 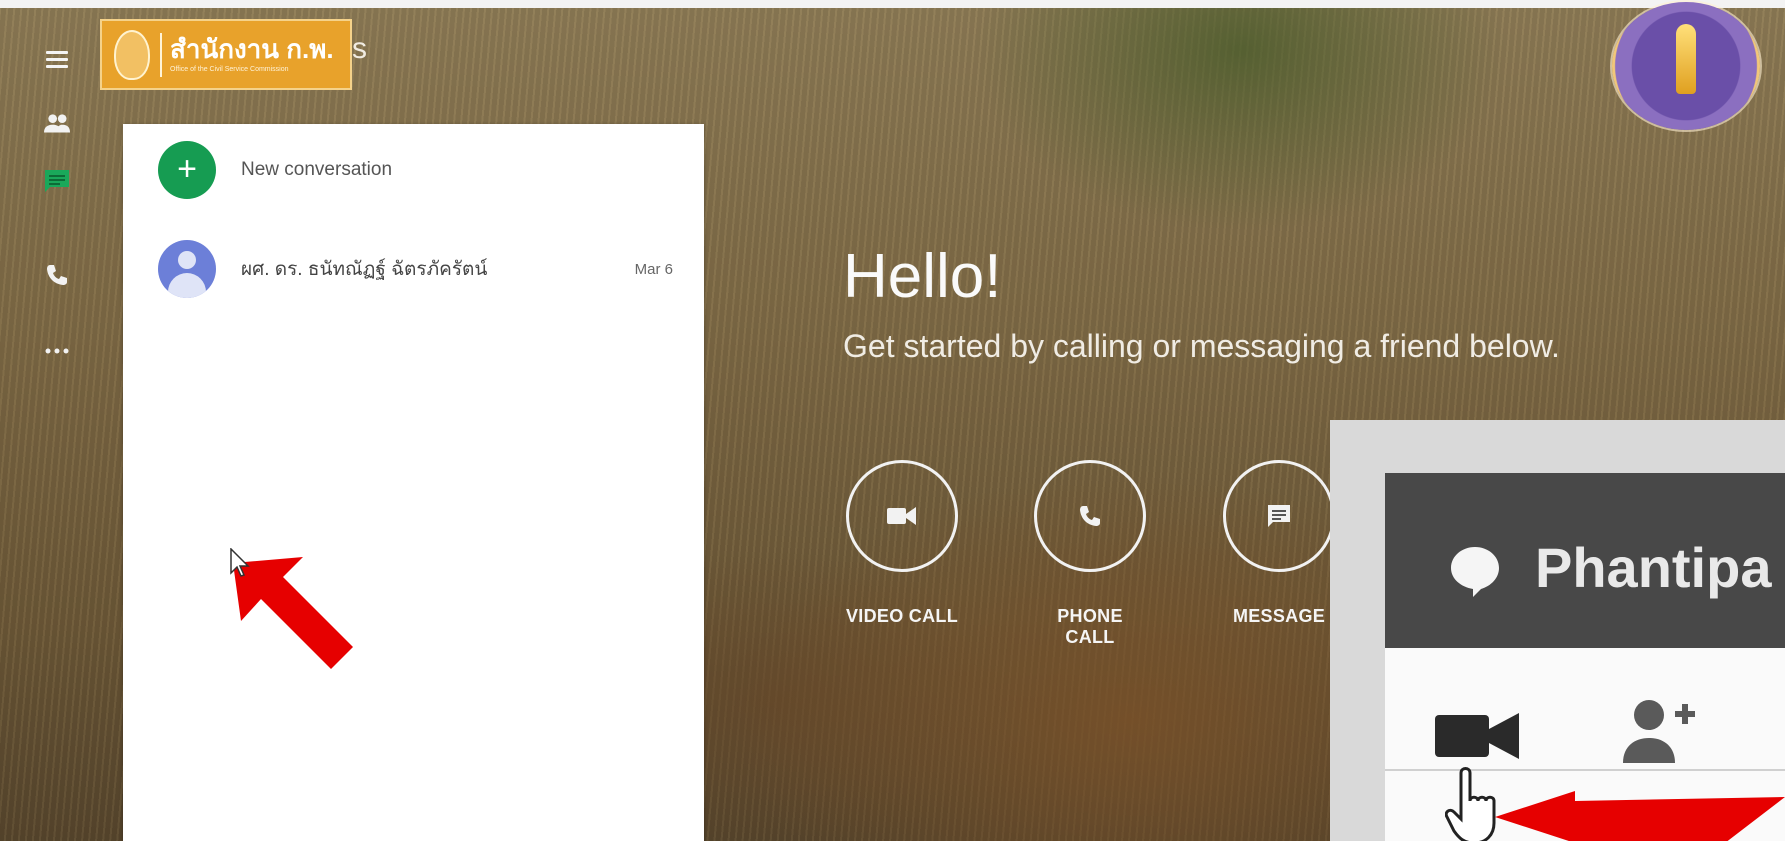 What do you see at coordinates (1640, 816) in the screenshot?
I see `red-pointer-arrow` at bounding box center [1640, 816].